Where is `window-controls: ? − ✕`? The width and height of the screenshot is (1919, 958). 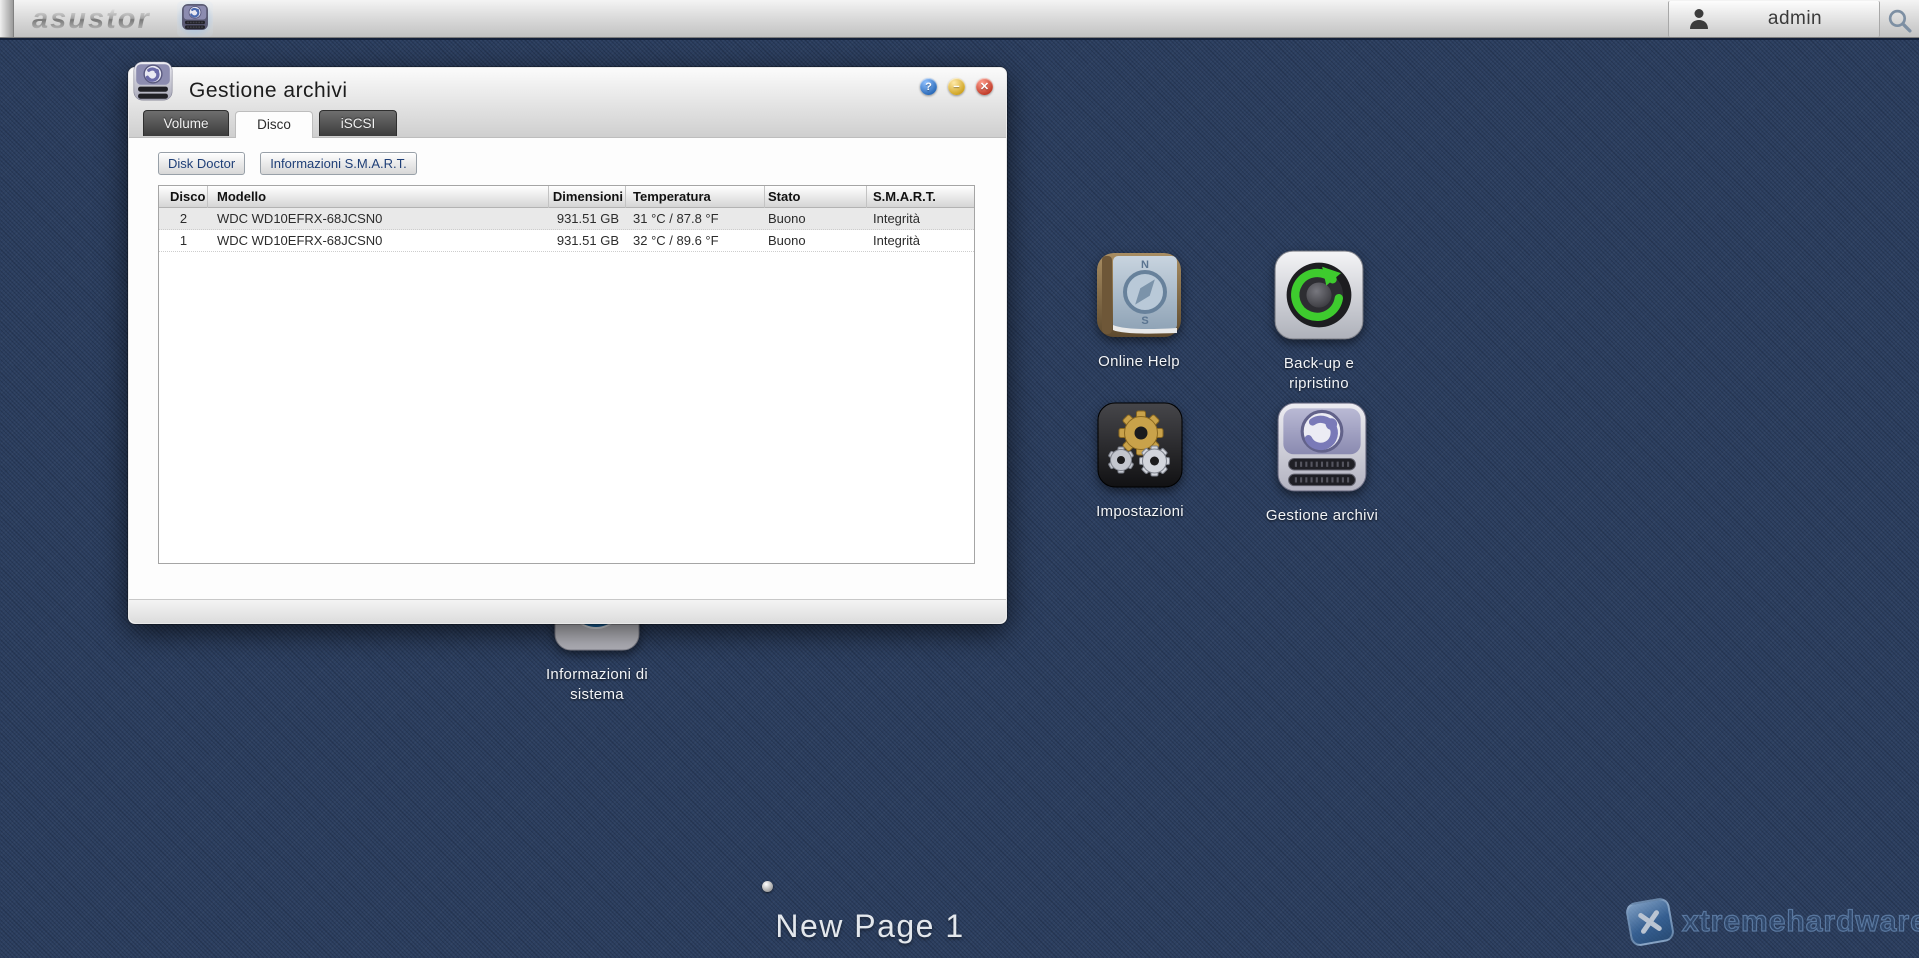 window-controls: ? − ✕ is located at coordinates (956, 86).